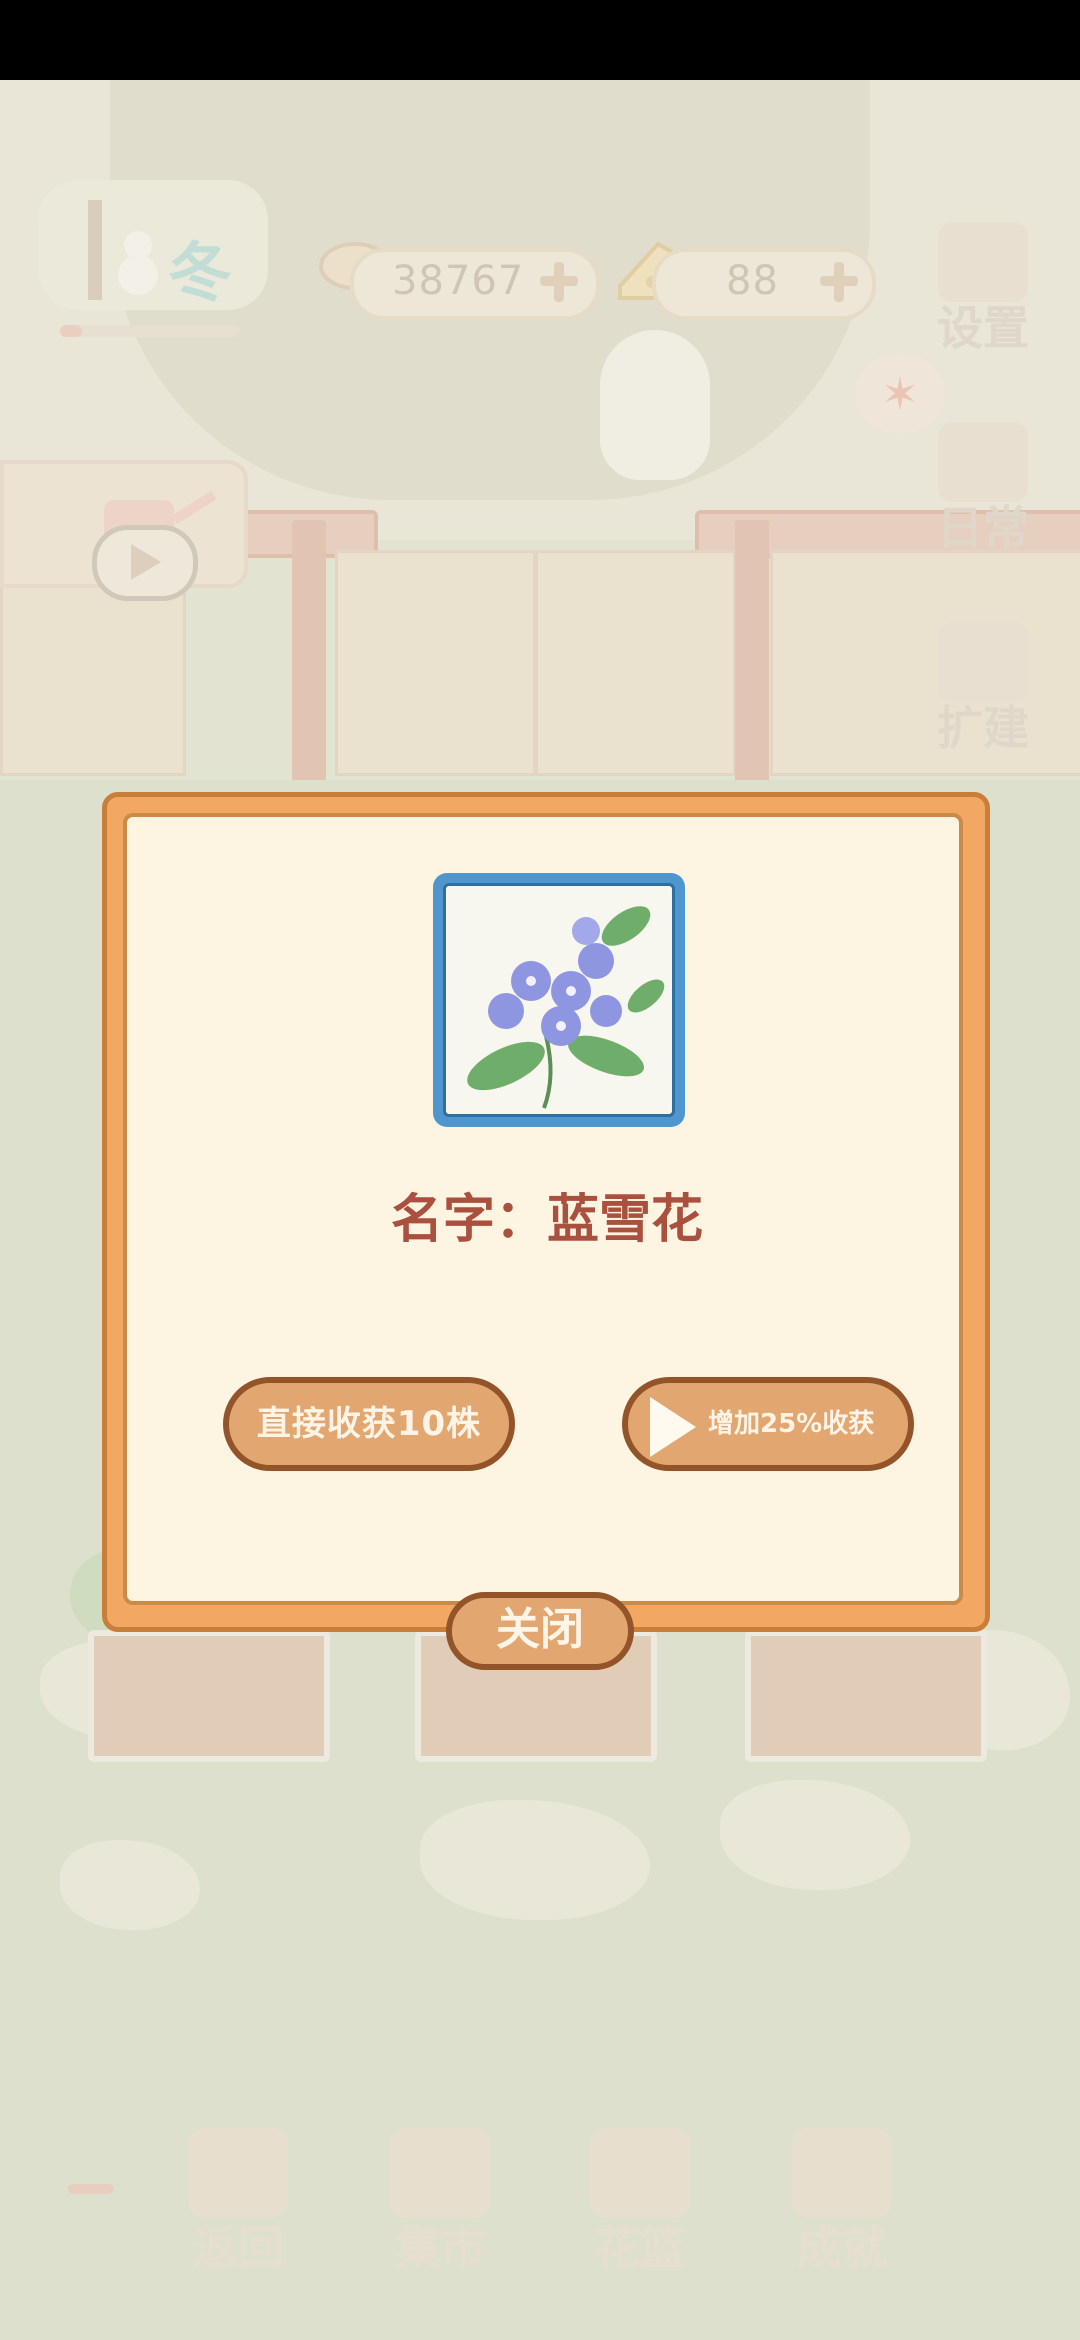 Image resolution: width=1080 pixels, height=2340 pixels. I want to click on flower-name-title: 名字：蓝雪花, so click(546, 1220).